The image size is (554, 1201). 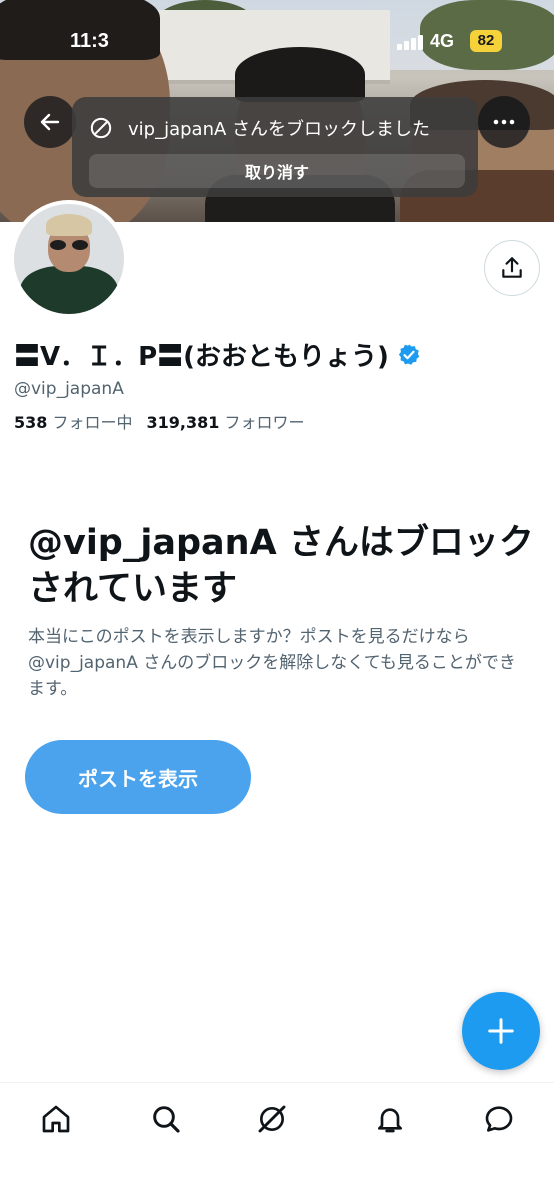 I want to click on messages-icon, so click(x=499, y=1119).